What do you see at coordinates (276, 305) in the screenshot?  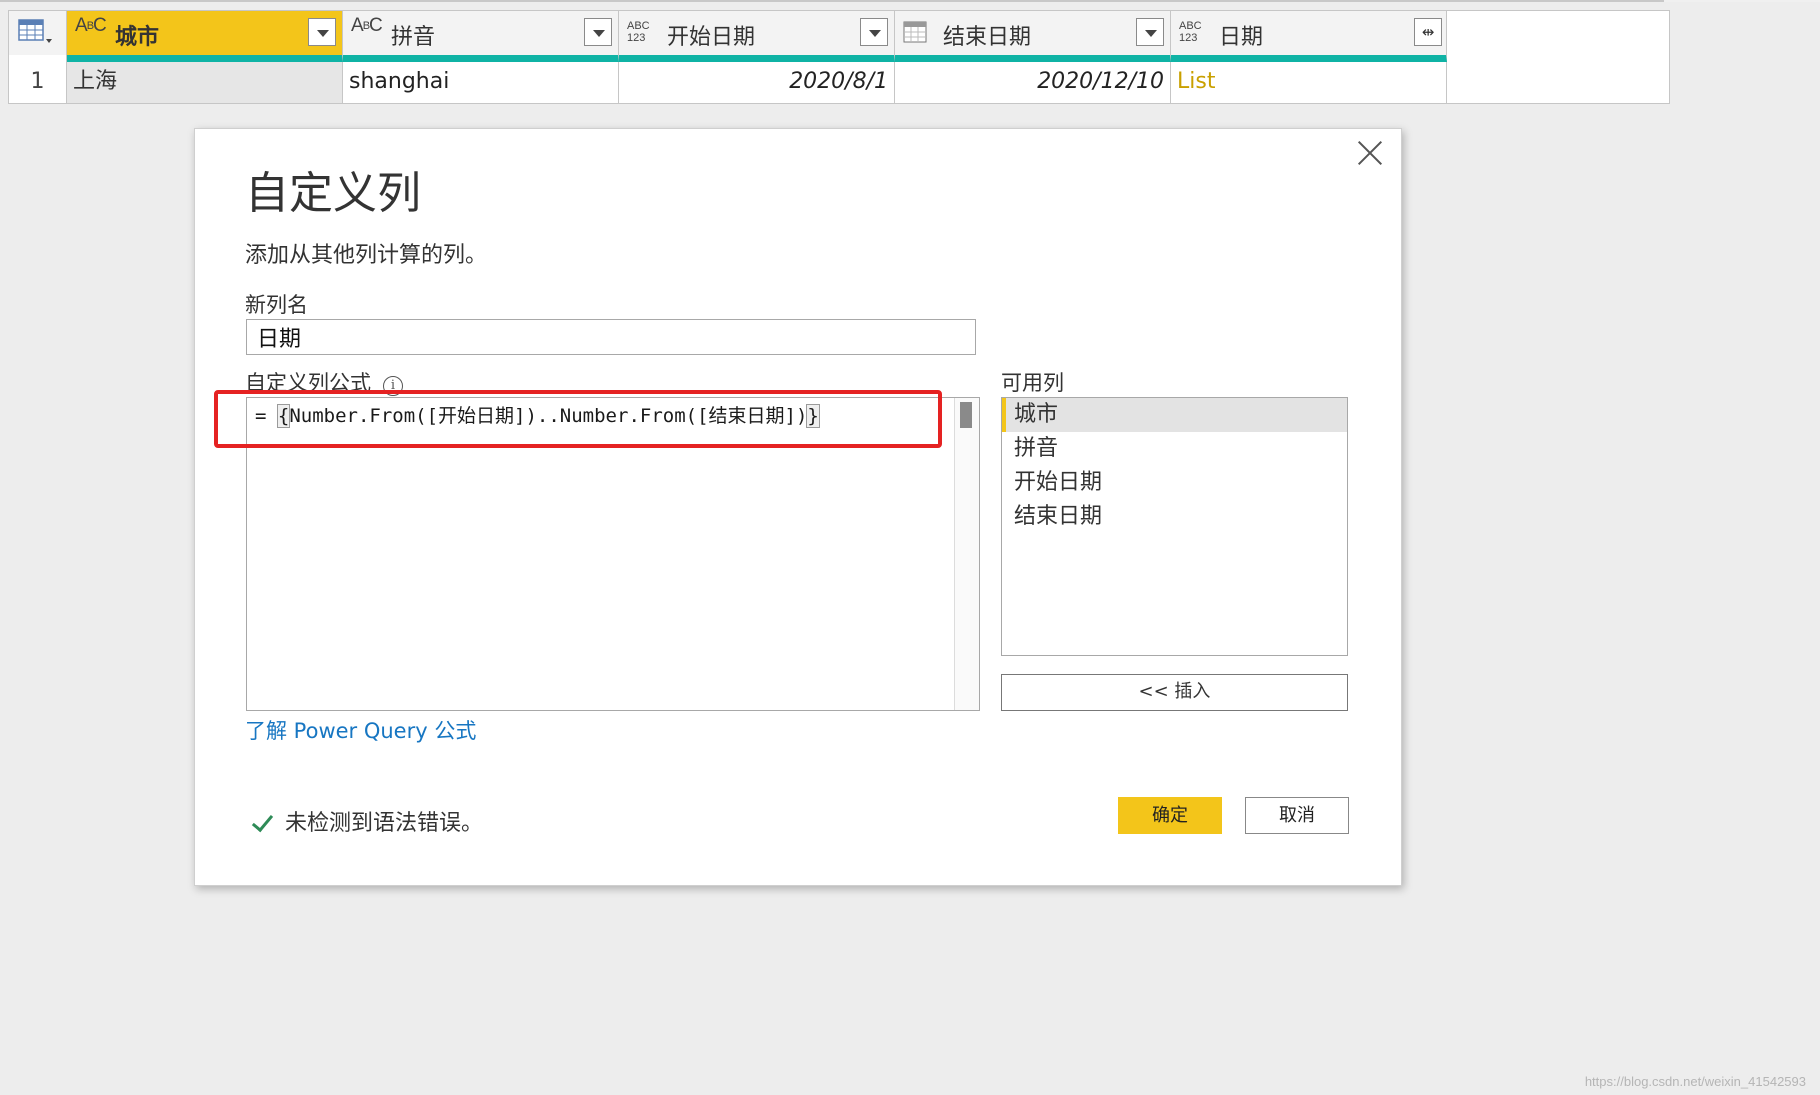 I see `new-column-name-label: 新列名` at bounding box center [276, 305].